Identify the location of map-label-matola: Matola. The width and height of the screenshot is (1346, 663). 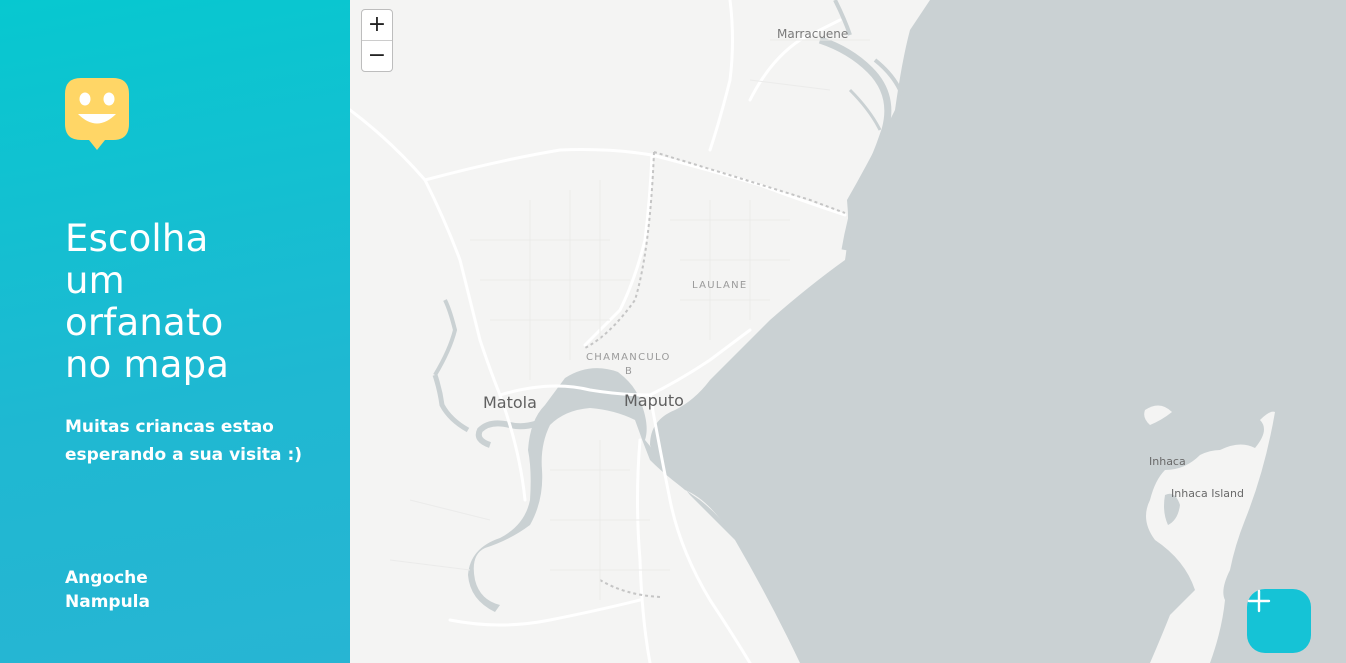
(510, 402).